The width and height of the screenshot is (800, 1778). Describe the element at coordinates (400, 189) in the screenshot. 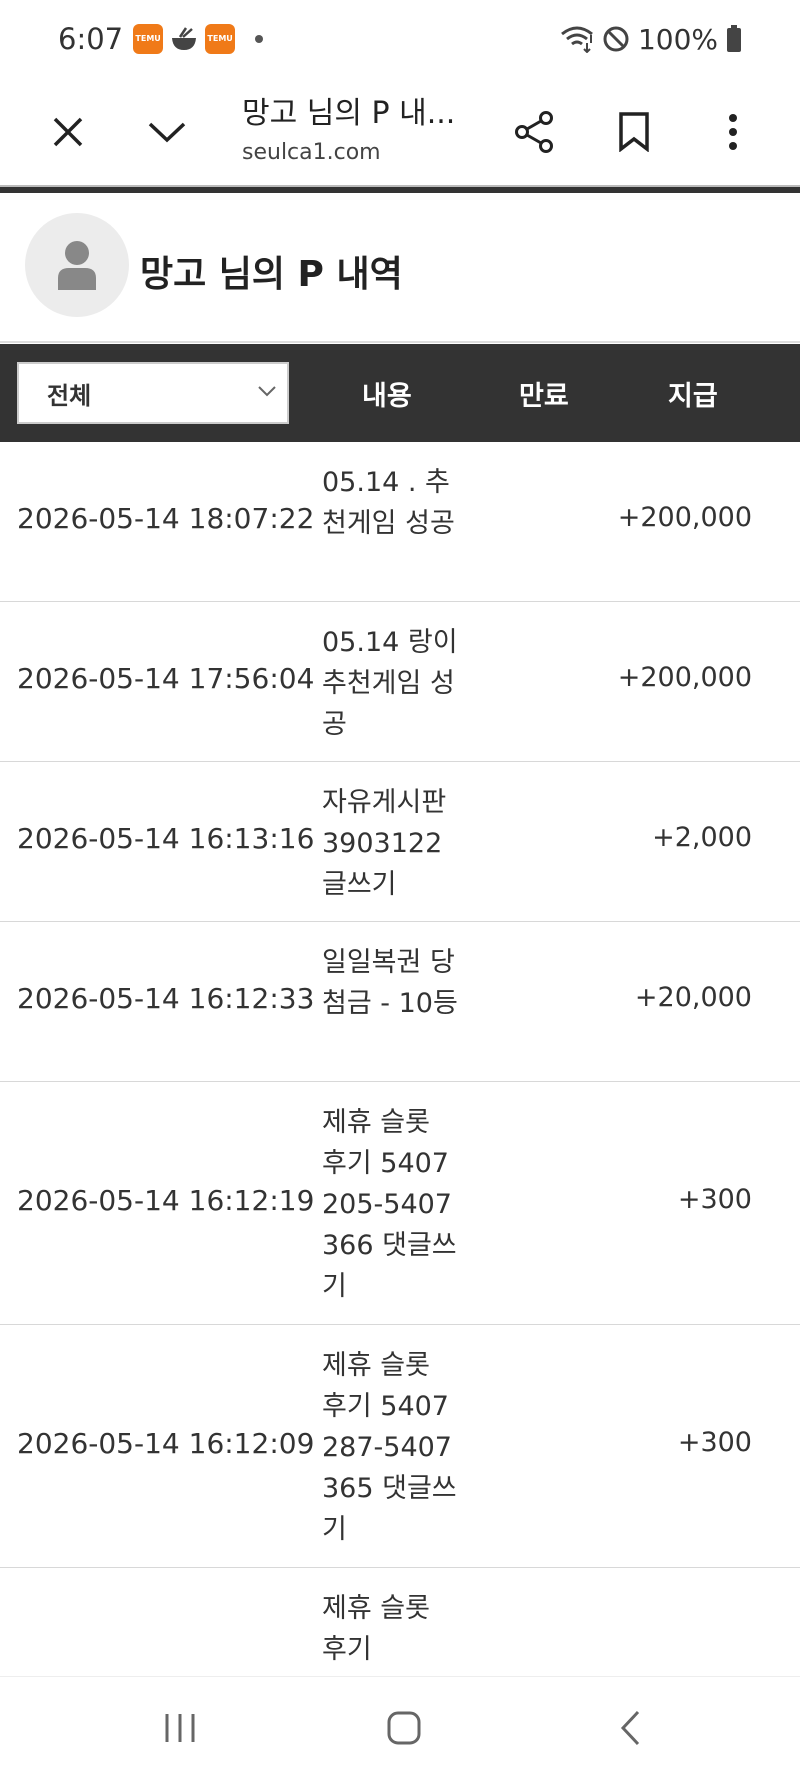

I see `toolbar-divider` at that location.